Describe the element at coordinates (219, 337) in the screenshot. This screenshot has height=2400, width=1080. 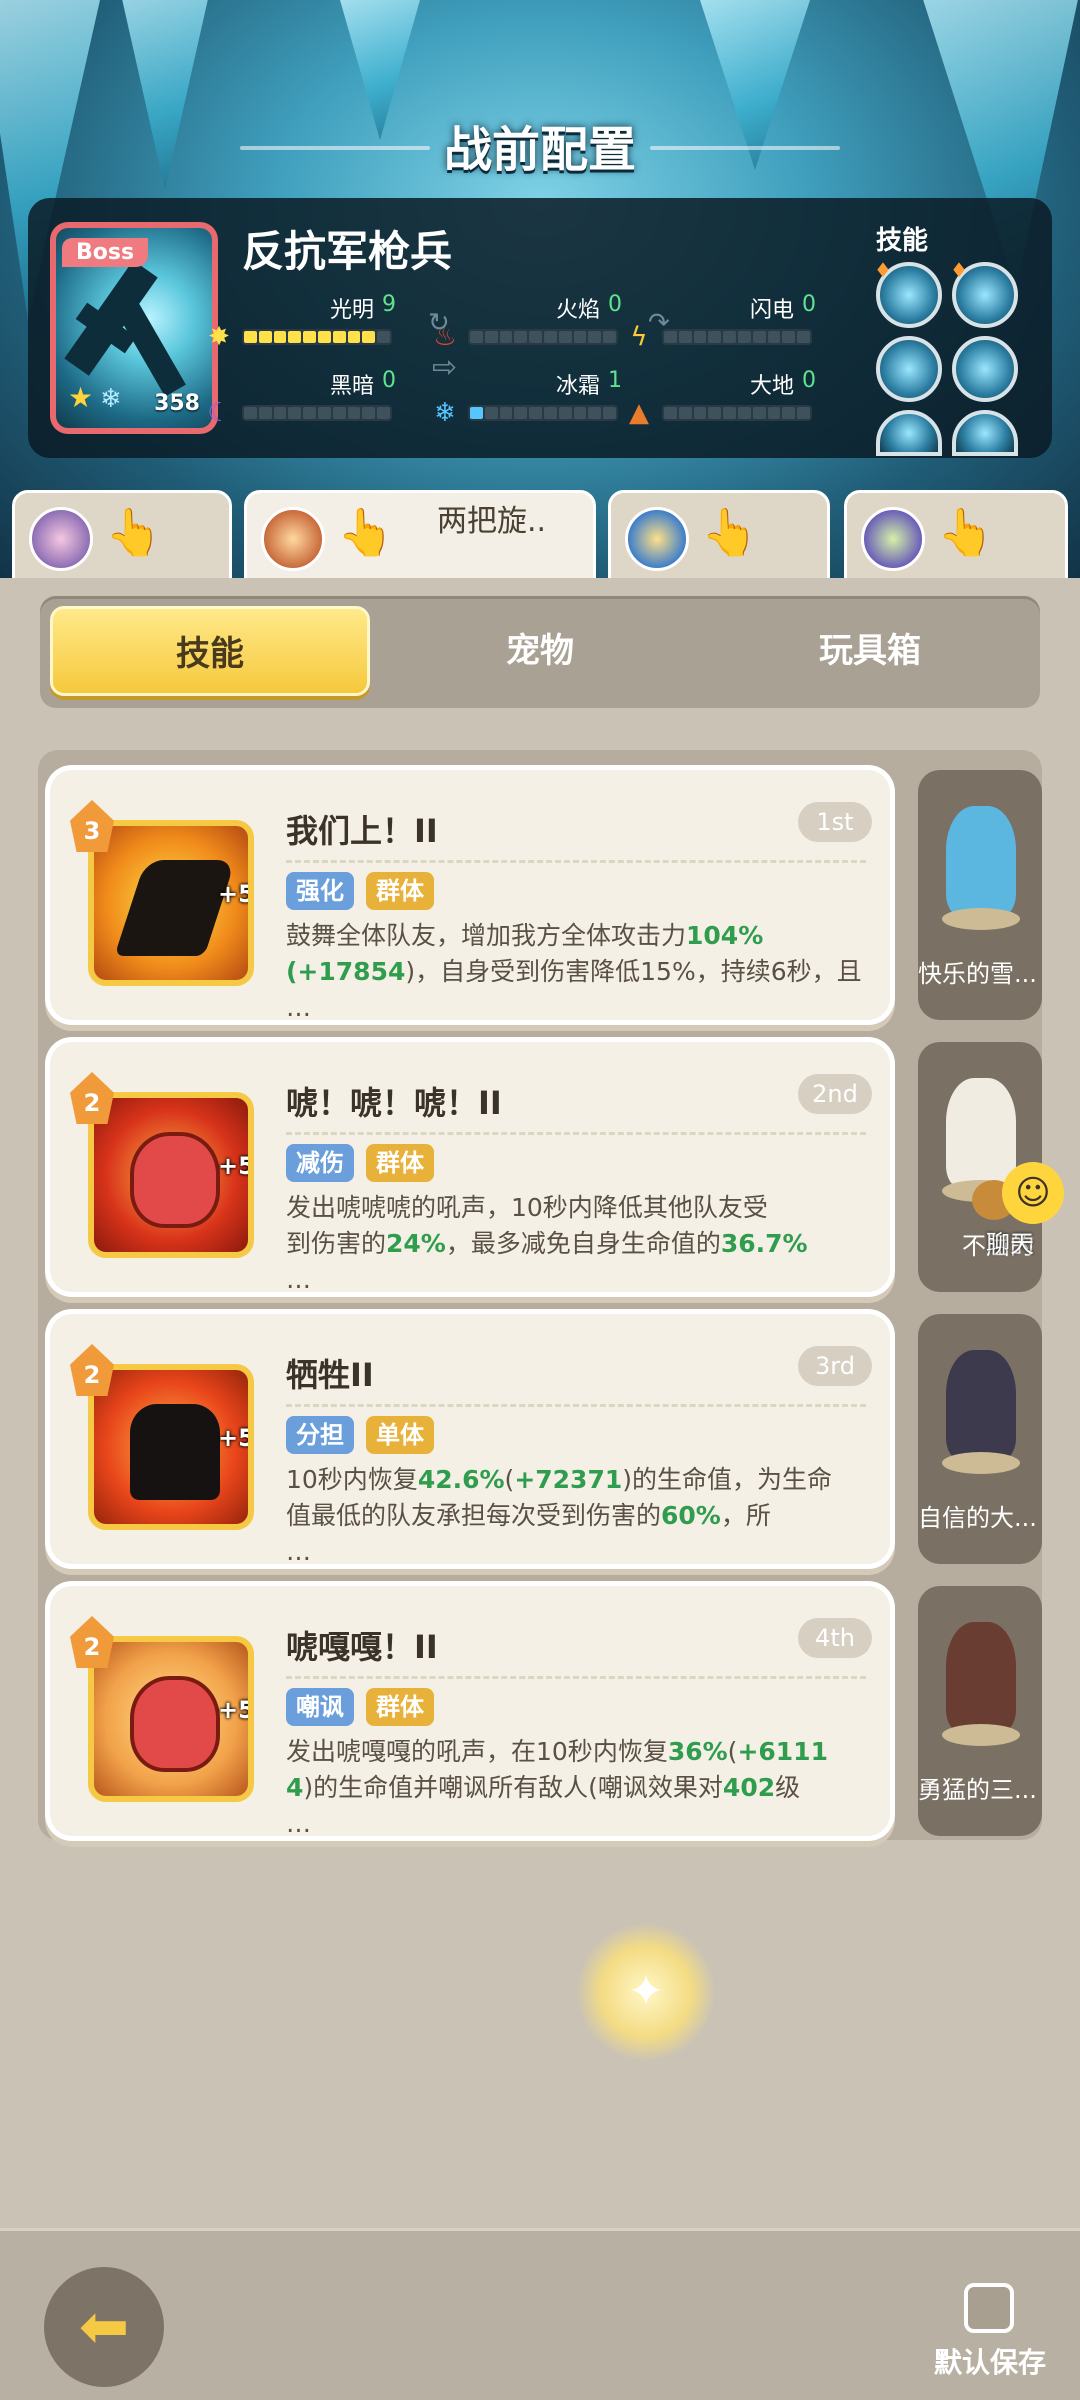
I see `sun-icon: ✸` at that location.